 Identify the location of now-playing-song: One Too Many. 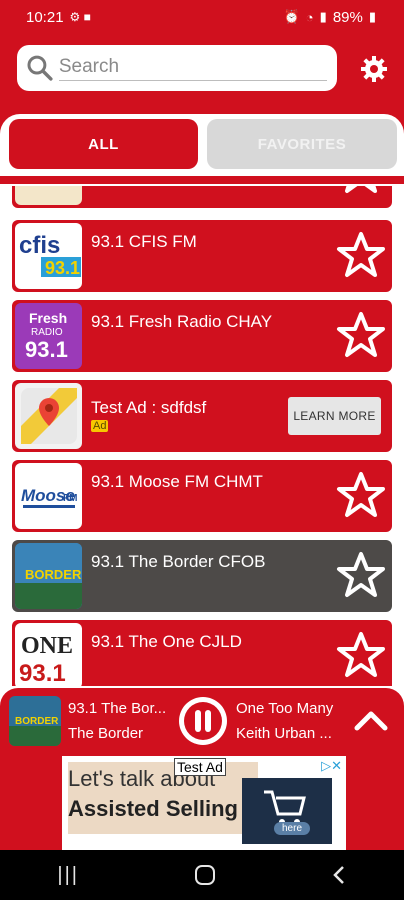
(285, 708).